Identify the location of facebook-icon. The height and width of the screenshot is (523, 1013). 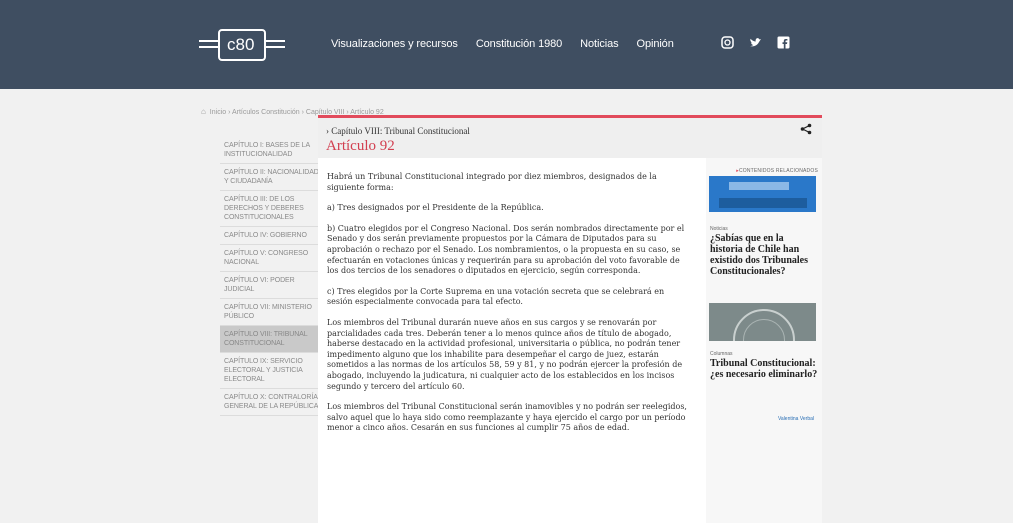
(783, 43).